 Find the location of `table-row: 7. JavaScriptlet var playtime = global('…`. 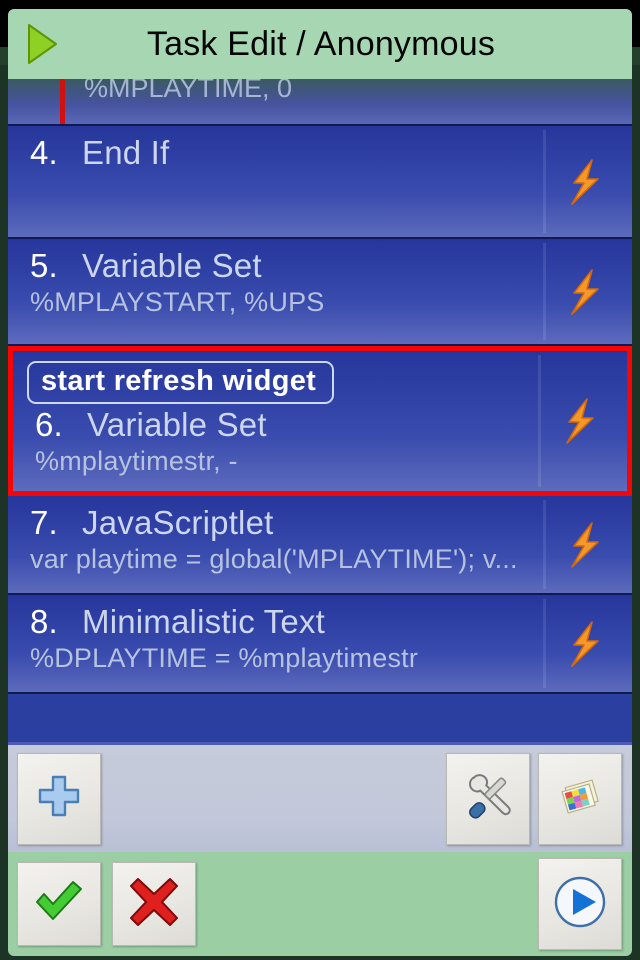

table-row: 7. JavaScriptlet var playtime = global('… is located at coordinates (320, 545).